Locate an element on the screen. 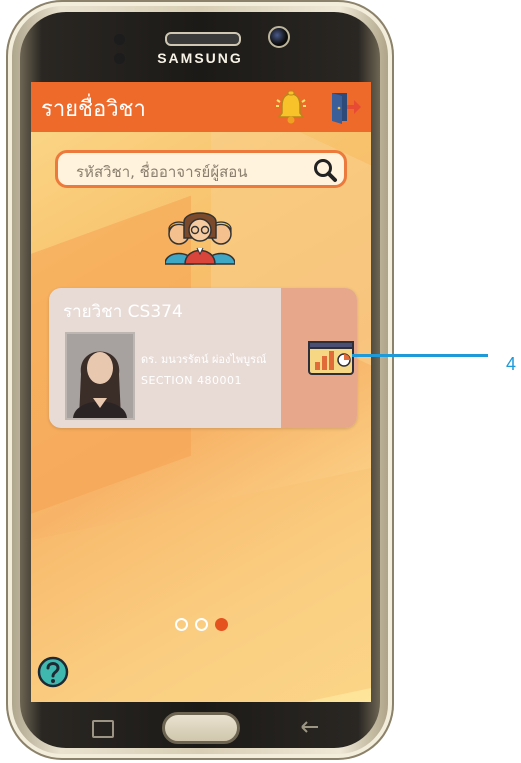 This screenshot has width=521, height=763. page-dot-3-active is located at coordinates (221, 624).